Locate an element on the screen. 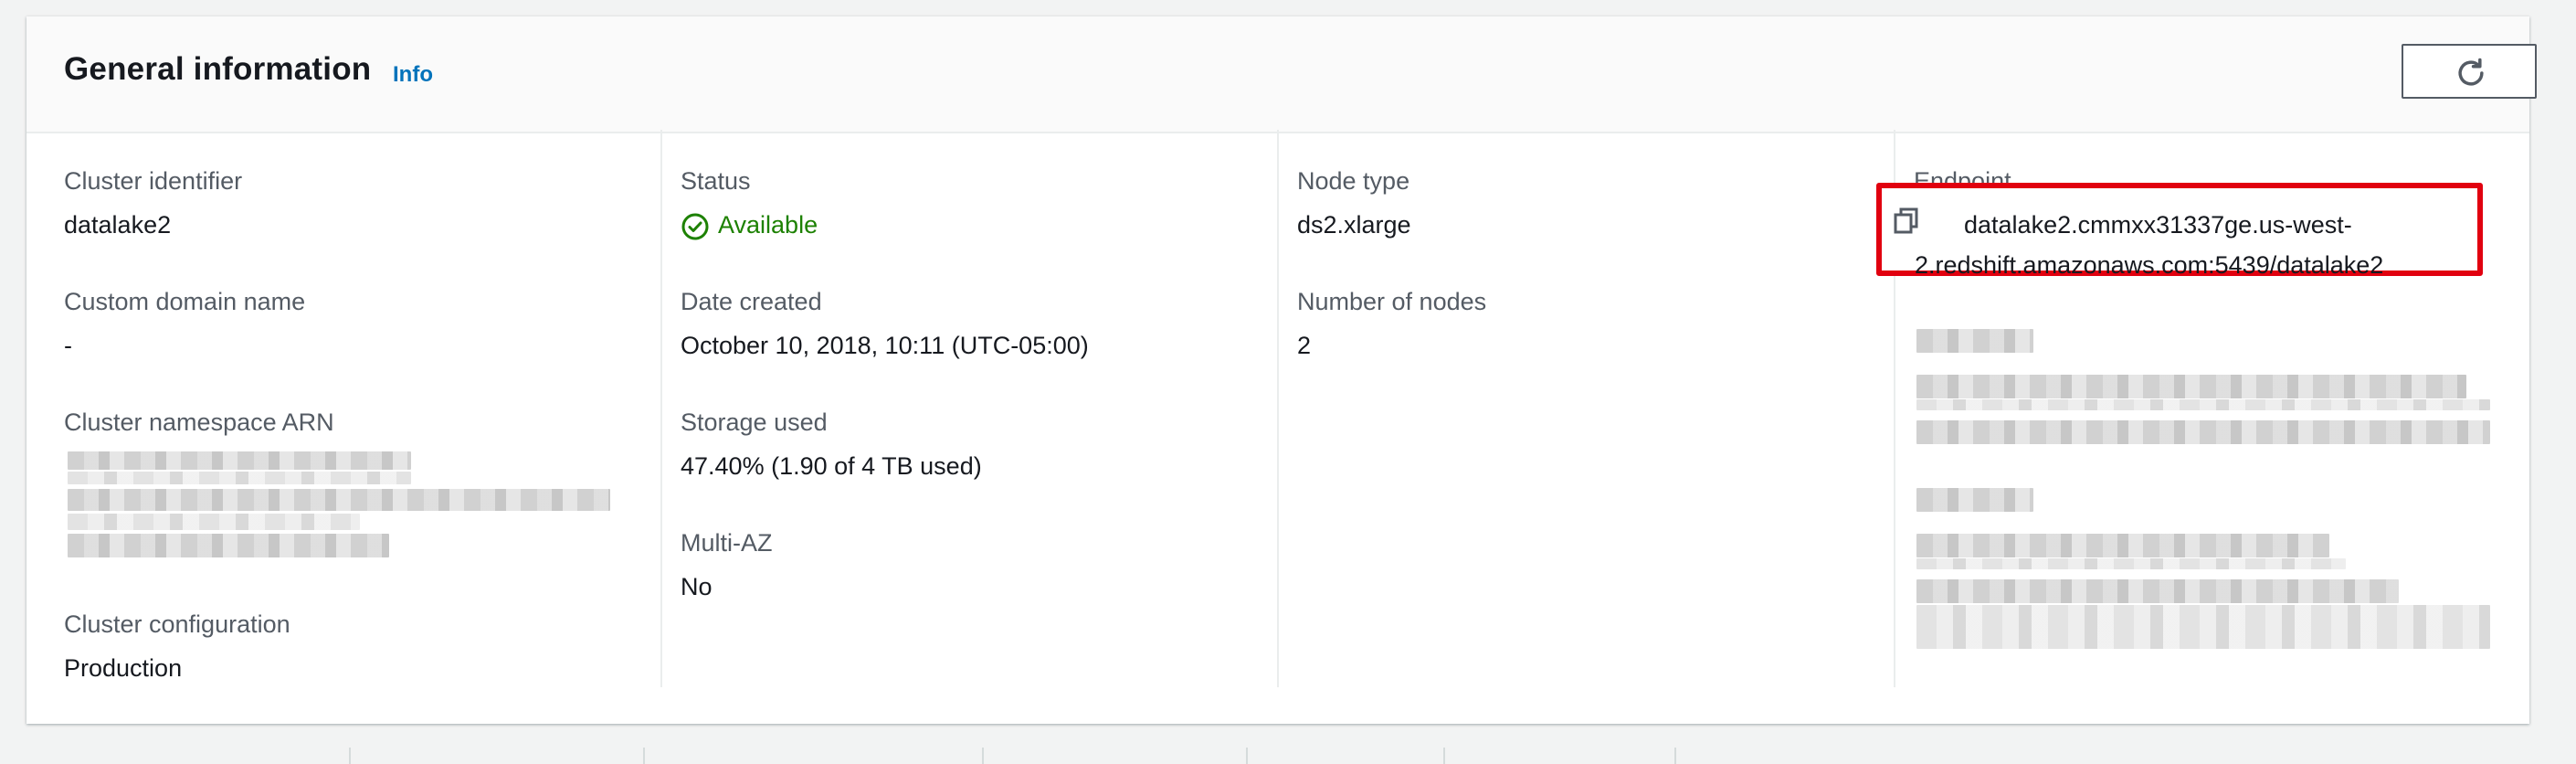 This screenshot has width=2576, height=764. multi-az-label: Multi-AZ is located at coordinates (727, 543).